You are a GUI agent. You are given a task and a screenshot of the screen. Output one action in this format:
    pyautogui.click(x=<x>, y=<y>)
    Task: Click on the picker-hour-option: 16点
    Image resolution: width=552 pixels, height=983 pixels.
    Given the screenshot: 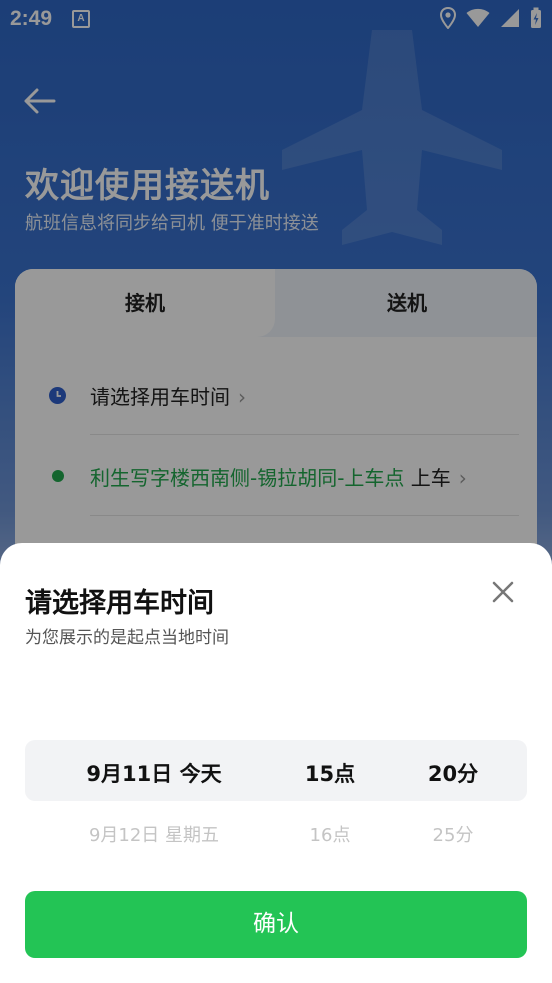 What is the action you would take?
    pyautogui.click(x=330, y=834)
    